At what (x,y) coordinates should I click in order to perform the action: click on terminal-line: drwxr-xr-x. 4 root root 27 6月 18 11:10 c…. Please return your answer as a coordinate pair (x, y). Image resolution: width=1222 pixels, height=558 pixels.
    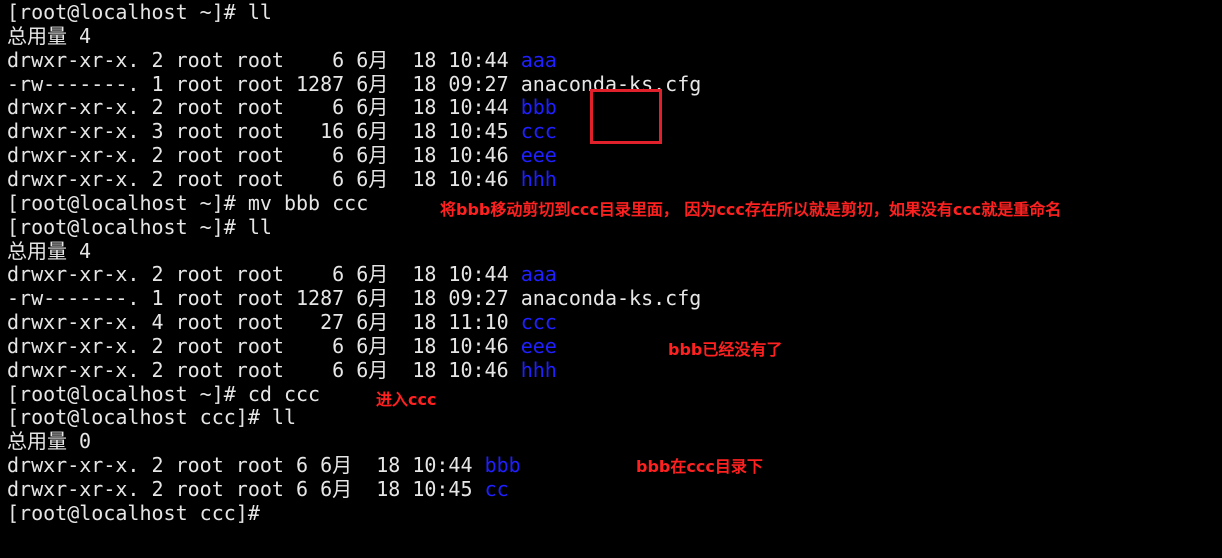
    Looking at the image, I should click on (282, 322).